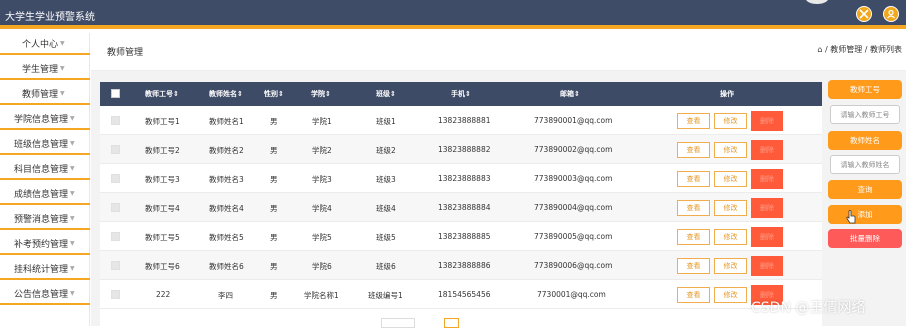 This screenshot has height=328, width=906. I want to click on column-header-class: 班级⇕, so click(386, 94).